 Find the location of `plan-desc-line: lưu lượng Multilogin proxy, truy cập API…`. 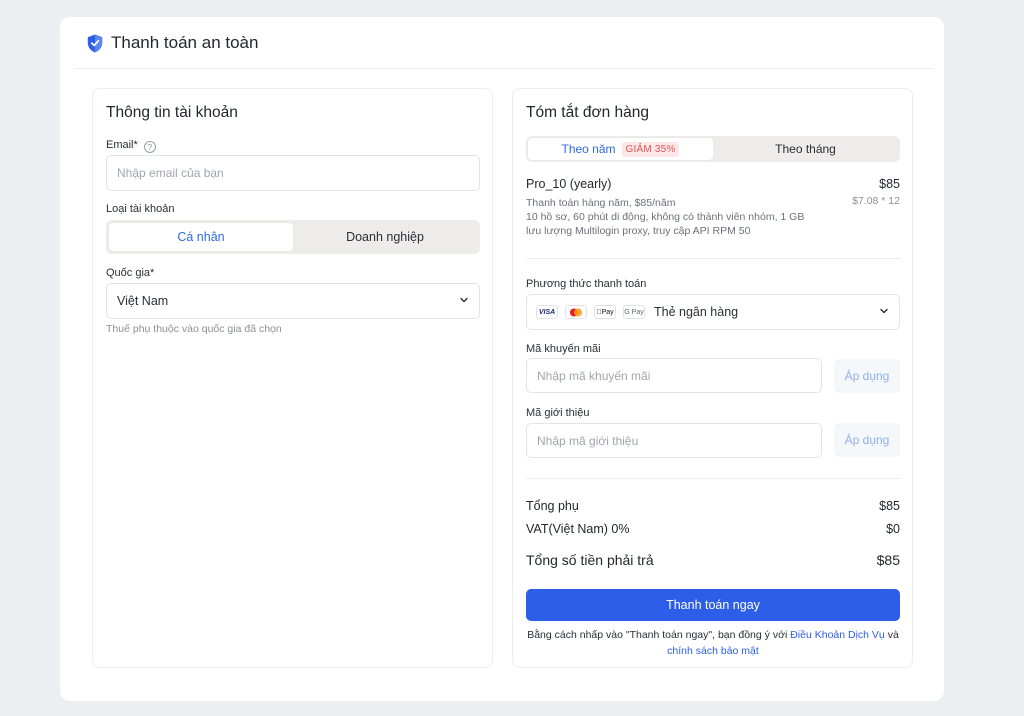

plan-desc-line: lưu lượng Multilogin proxy, truy cập API… is located at coordinates (638, 231).